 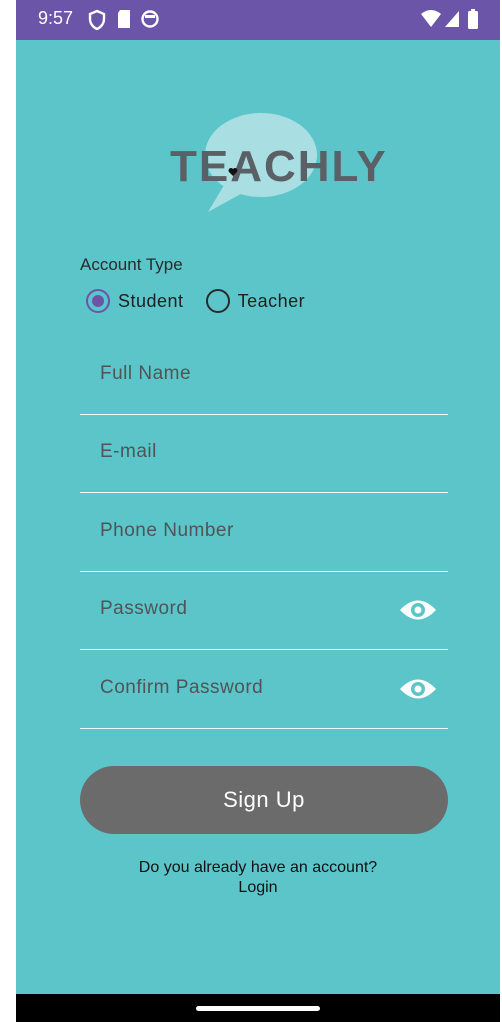 What do you see at coordinates (250, 609) in the screenshot?
I see `password-input` at bounding box center [250, 609].